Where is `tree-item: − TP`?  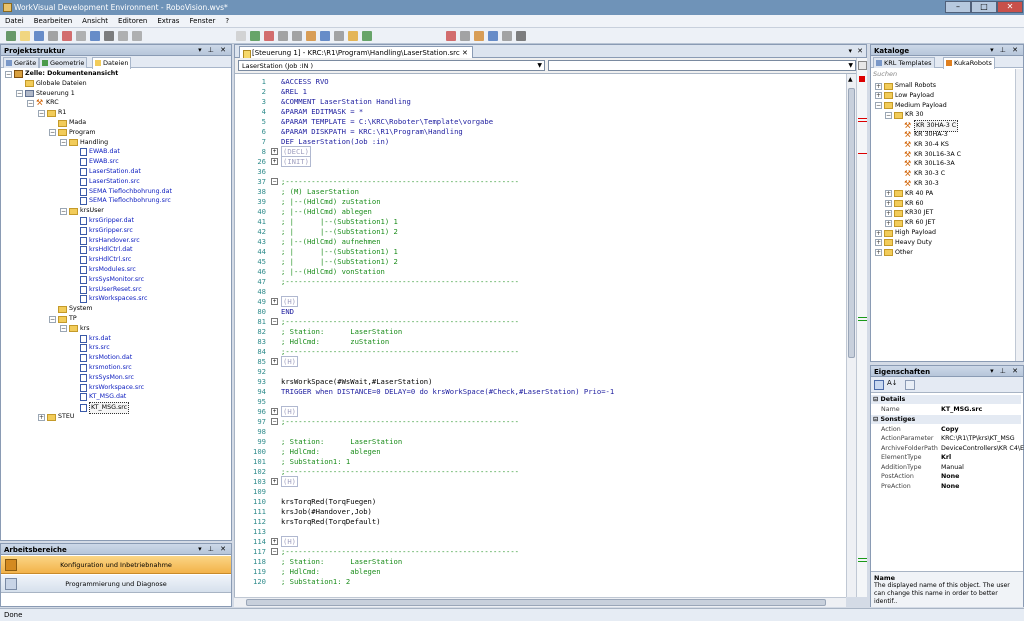
tree-item: − TP is located at coordinates (63, 319).